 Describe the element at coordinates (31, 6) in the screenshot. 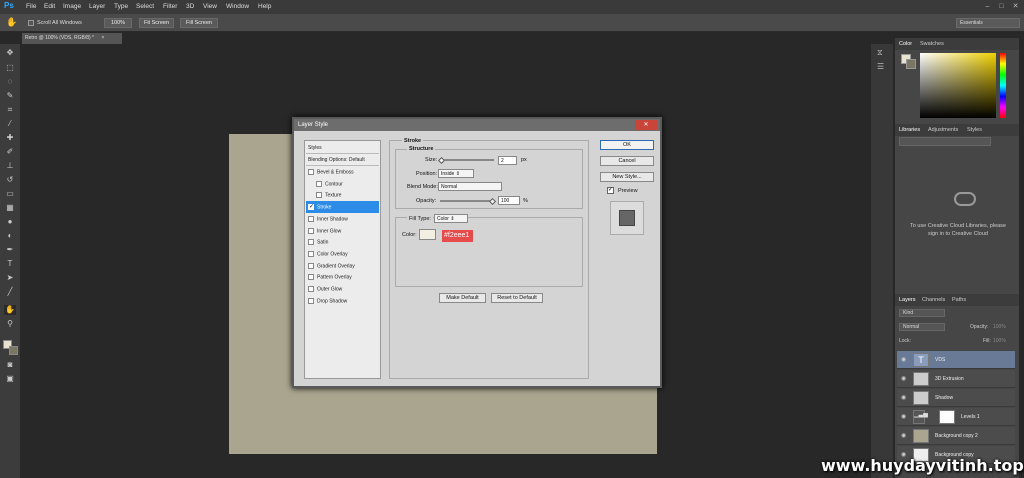

I see `menu-file: File` at that location.